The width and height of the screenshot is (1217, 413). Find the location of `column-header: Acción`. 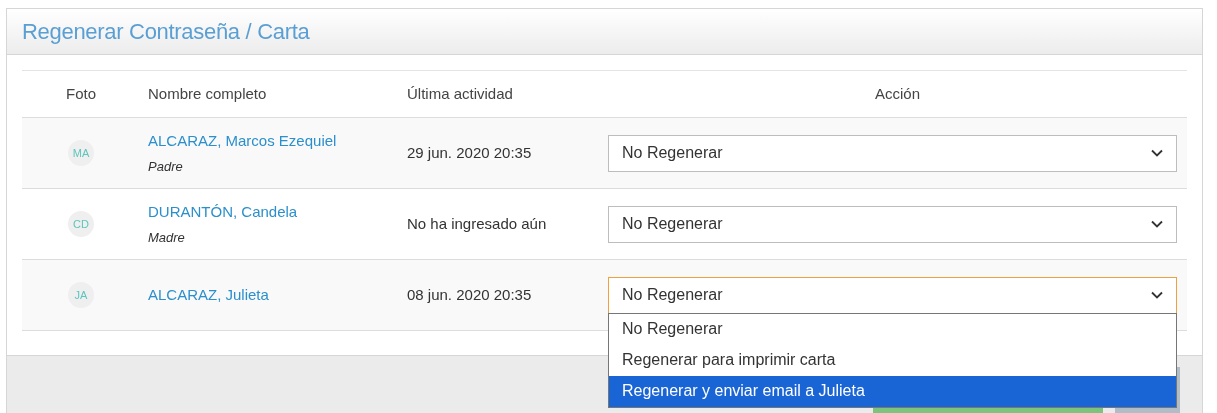

column-header: Acción is located at coordinates (897, 93).